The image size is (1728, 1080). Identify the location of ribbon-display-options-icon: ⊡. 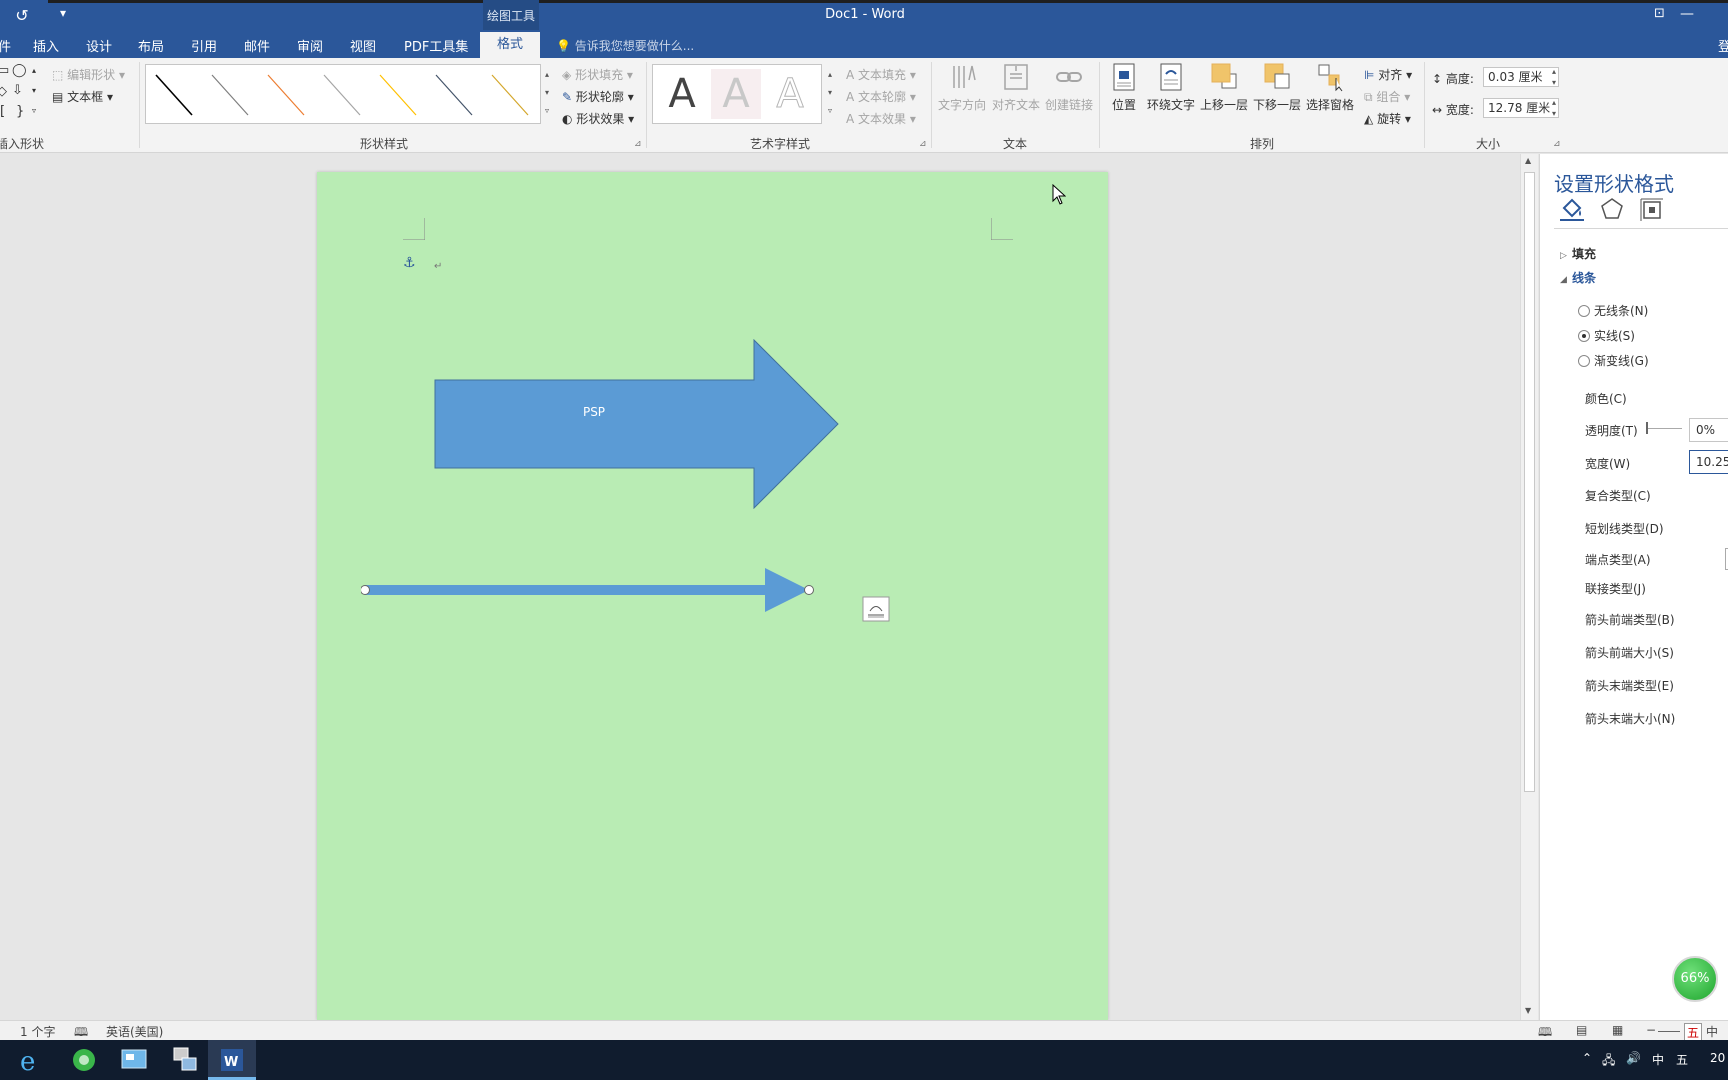
(1659, 13).